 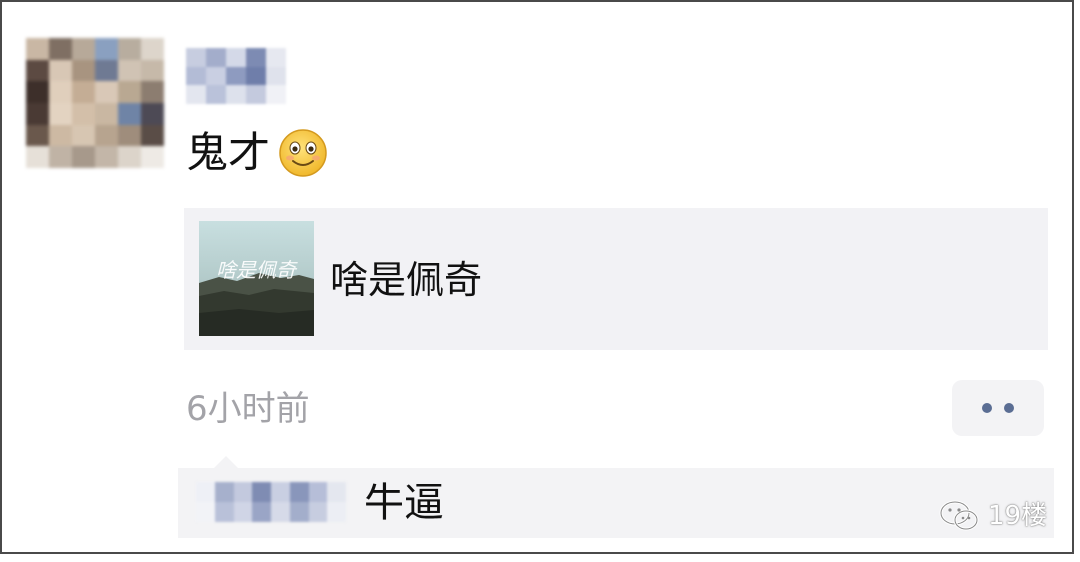 What do you see at coordinates (257, 270) in the screenshot?
I see `share-thumbnail-caption: 啥是佩奇` at bounding box center [257, 270].